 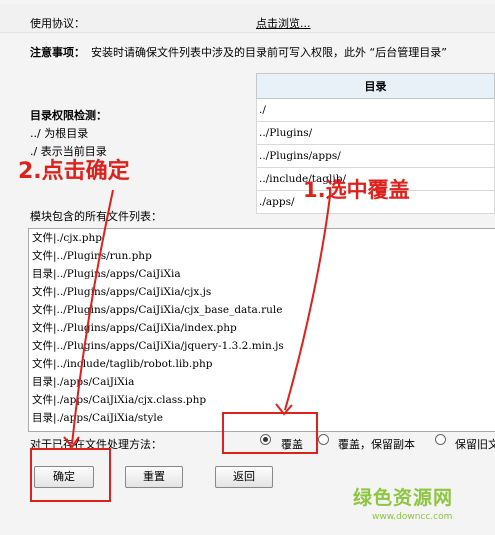 I want to click on arrow-to-overwrite-head, so click(x=284, y=409).